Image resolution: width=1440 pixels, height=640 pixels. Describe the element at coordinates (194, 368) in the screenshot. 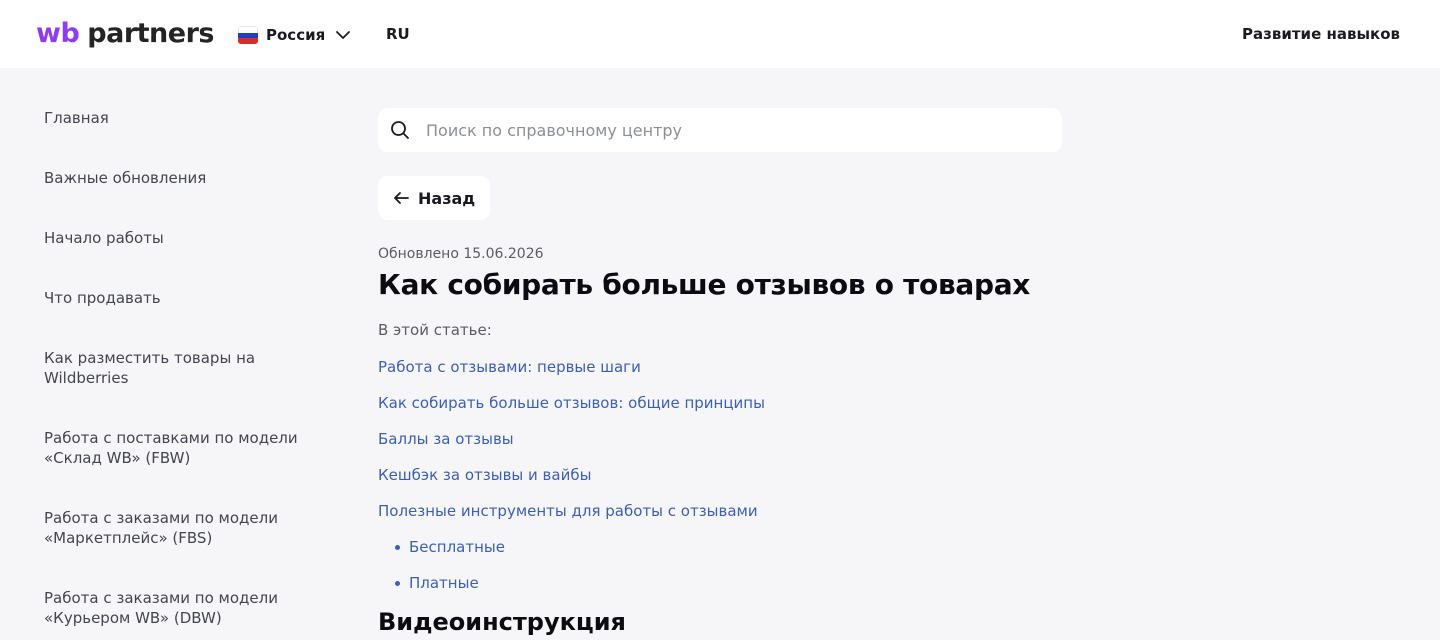

I see `sidebar-item-place-products: Как разместить товары на Wildberries` at that location.